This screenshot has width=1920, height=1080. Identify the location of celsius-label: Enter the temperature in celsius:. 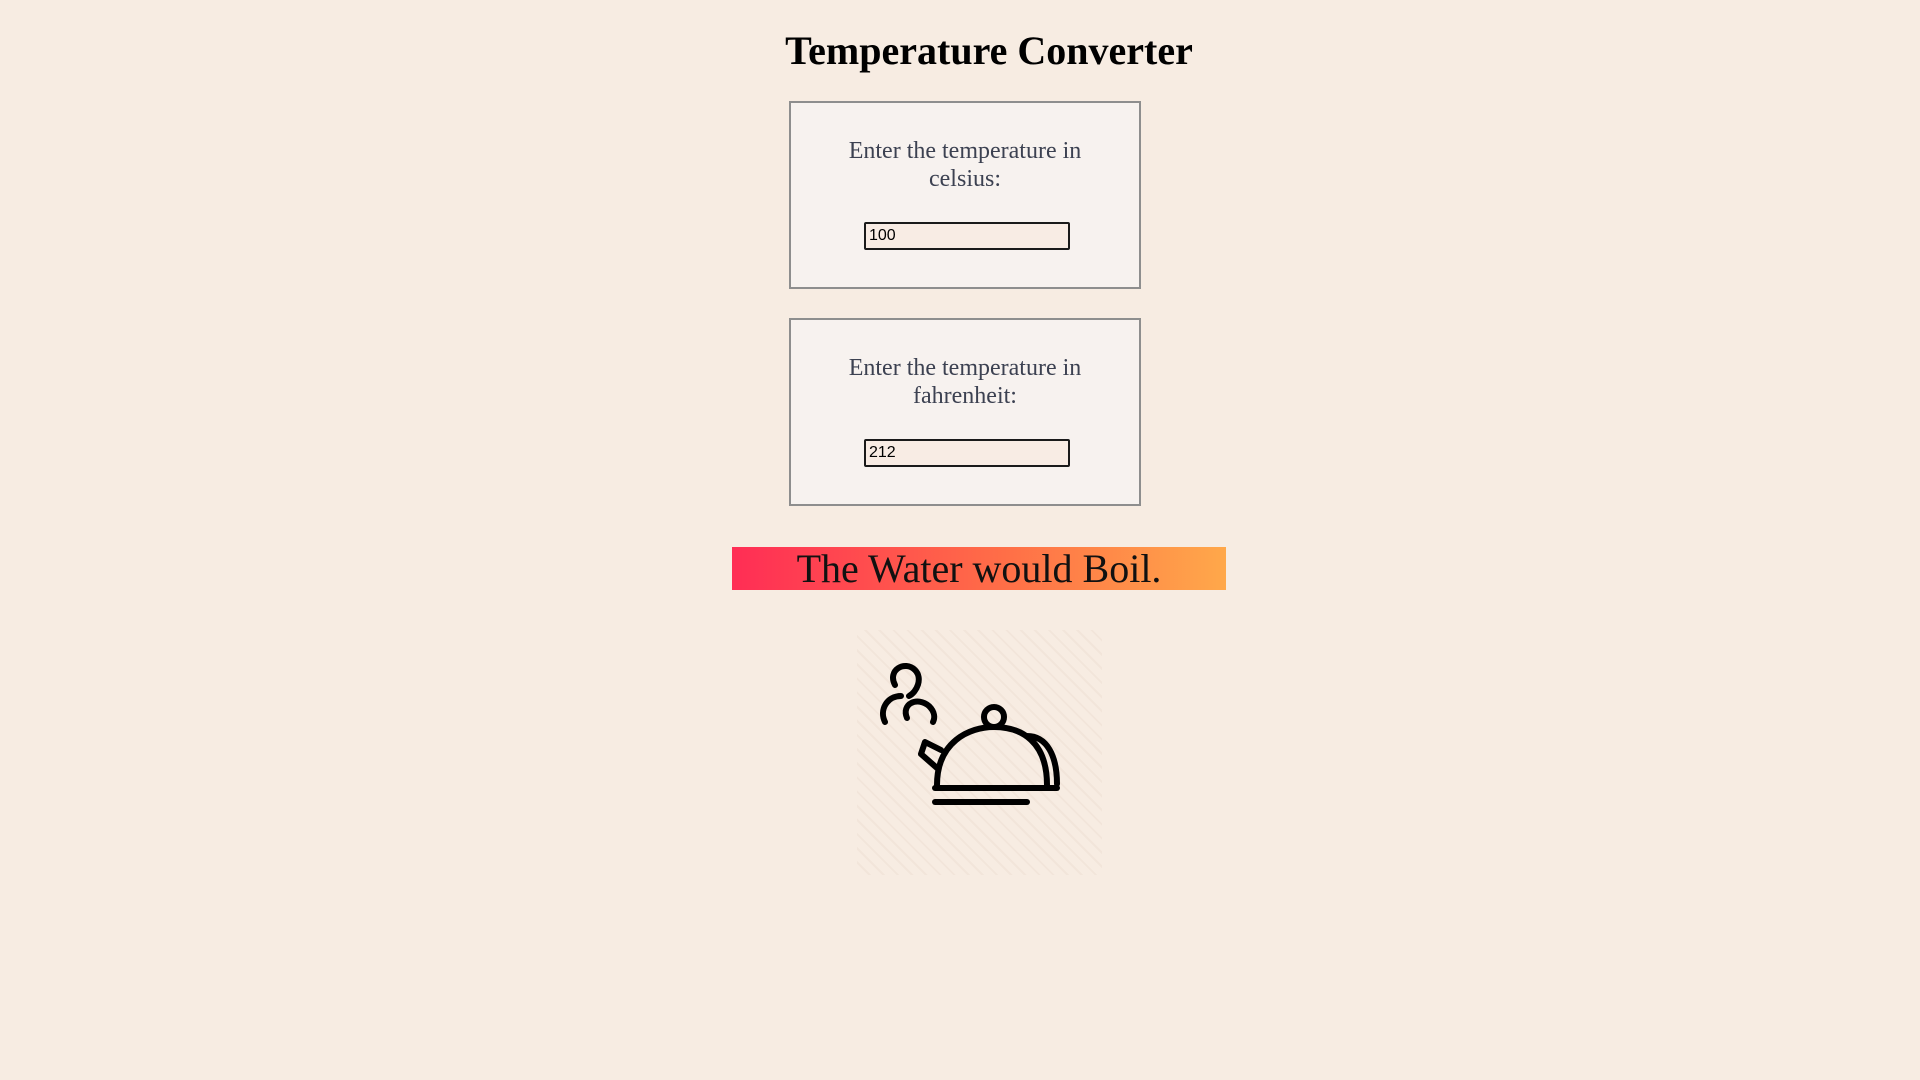
(965, 165).